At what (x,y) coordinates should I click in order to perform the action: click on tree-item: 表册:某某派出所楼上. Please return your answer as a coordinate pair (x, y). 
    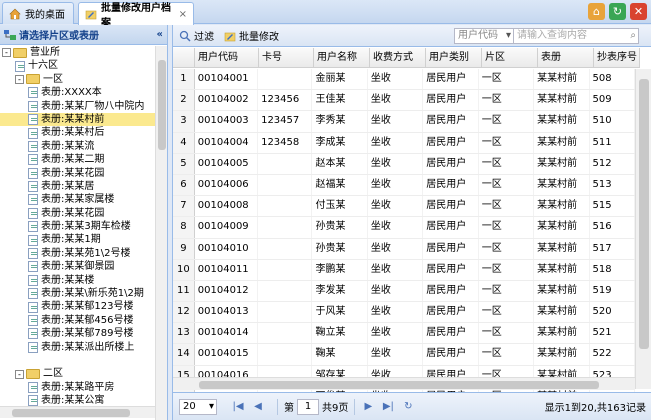
    Looking at the image, I should click on (77, 347).